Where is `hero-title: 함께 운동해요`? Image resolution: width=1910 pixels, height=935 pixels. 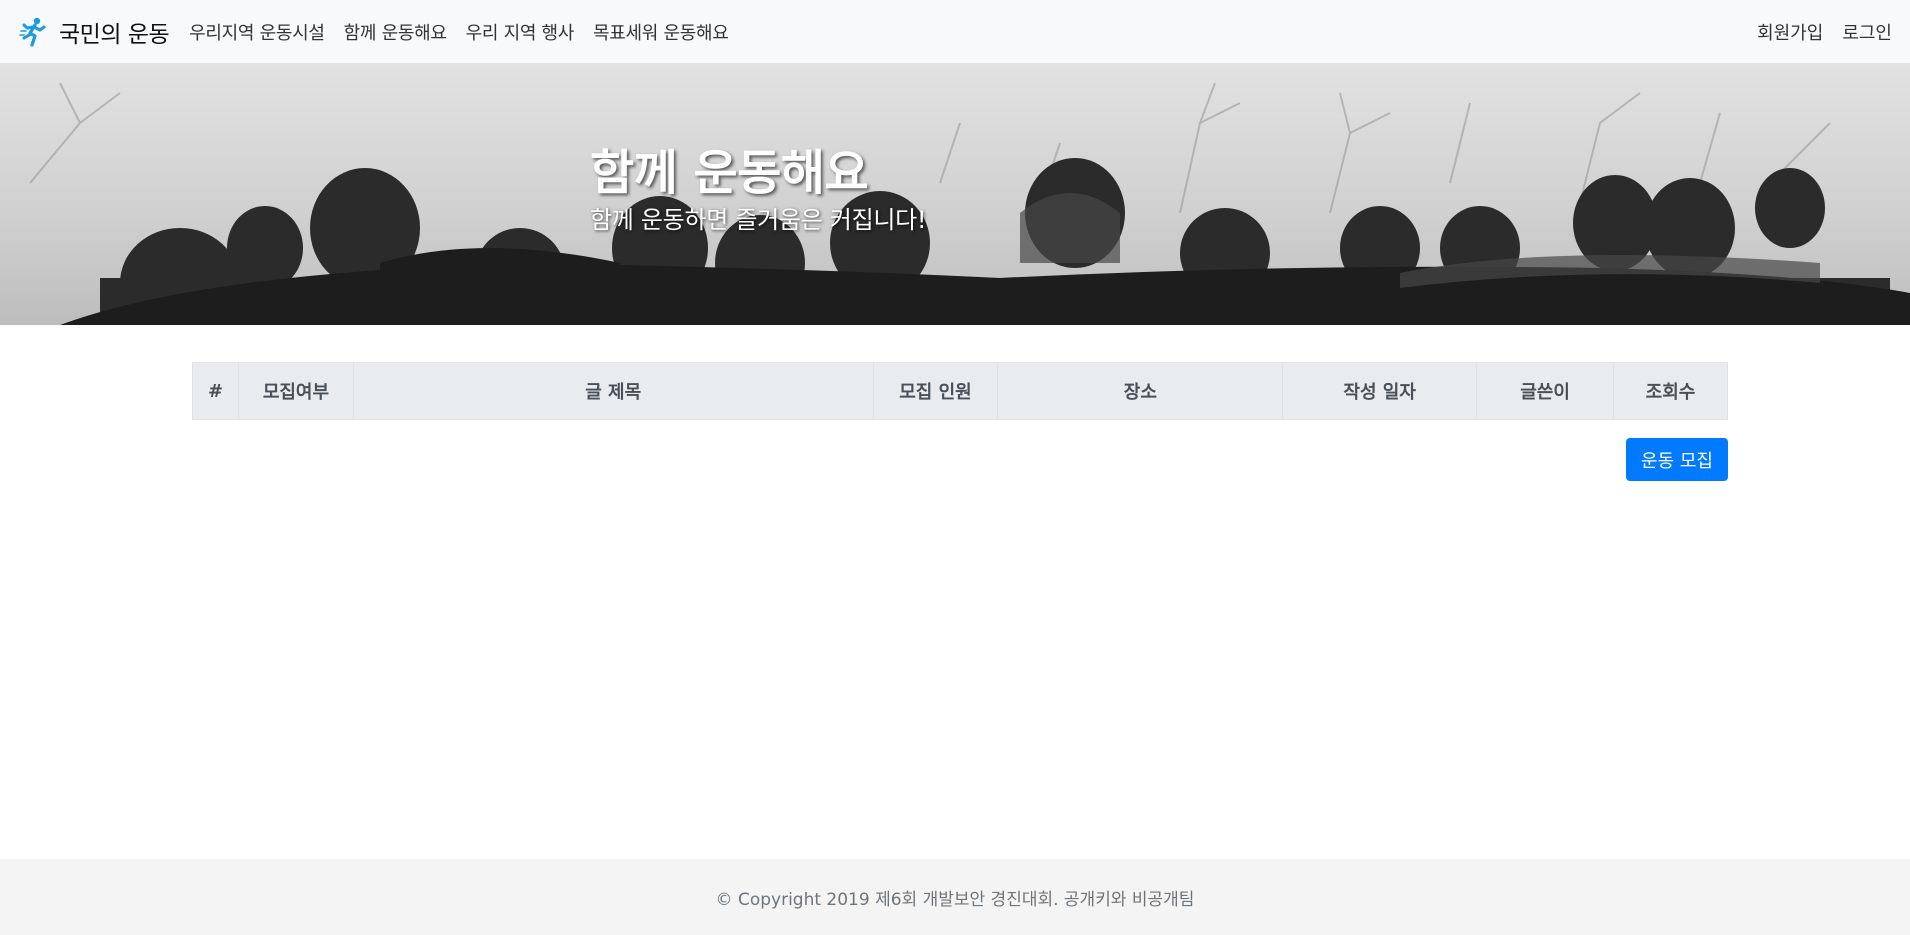 hero-title: 함께 운동해요 is located at coordinates (729, 173).